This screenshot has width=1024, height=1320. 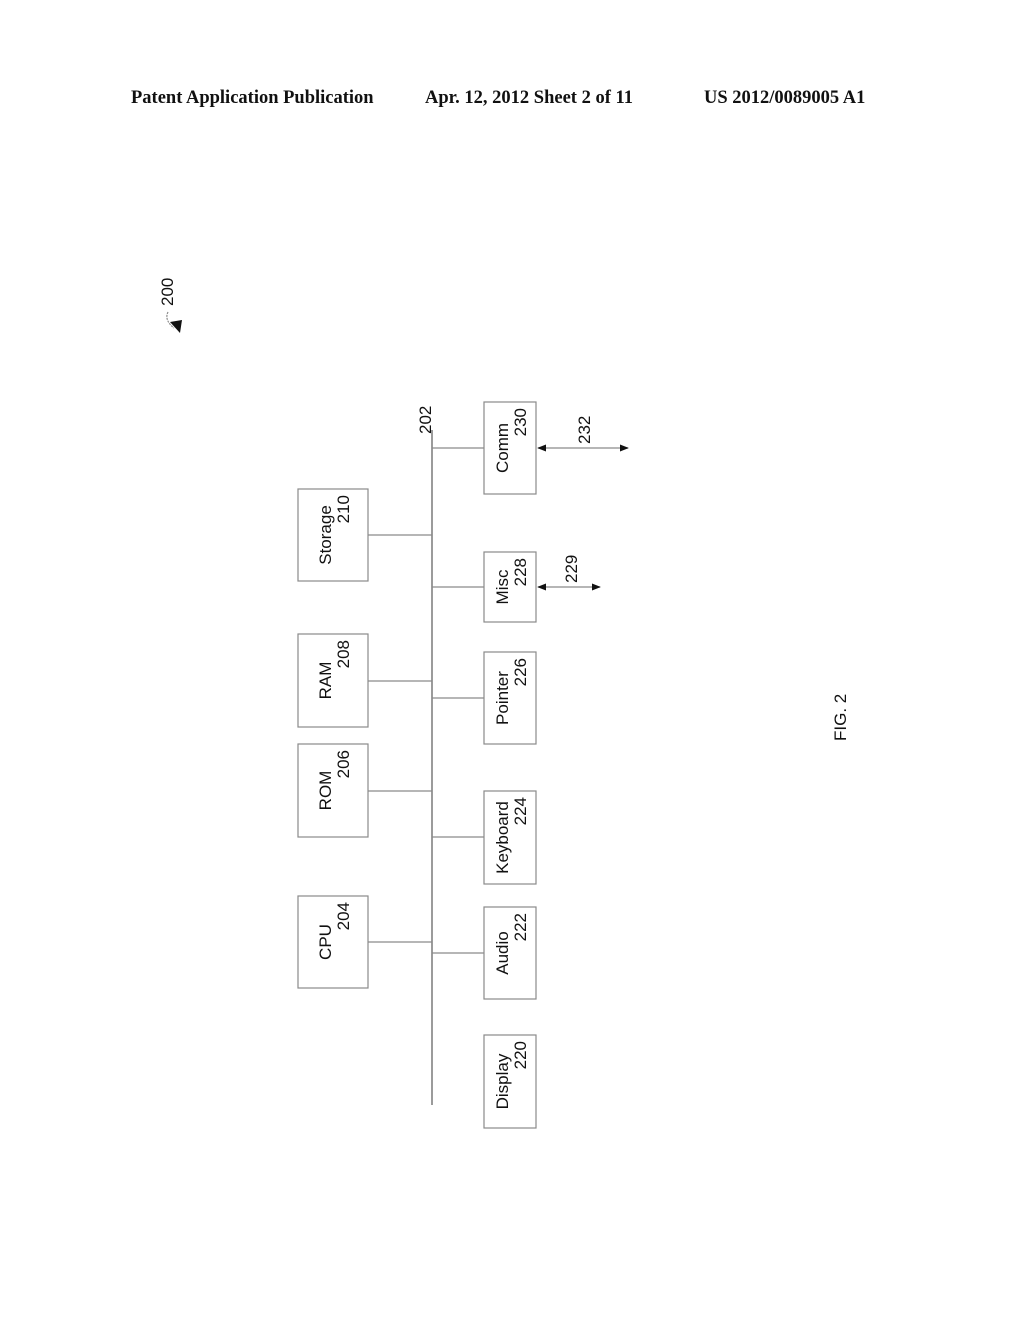 What do you see at coordinates (364, 738) in the screenshot?
I see `upper-components: Storage 210 RAM208 ROM206 CPU204` at bounding box center [364, 738].